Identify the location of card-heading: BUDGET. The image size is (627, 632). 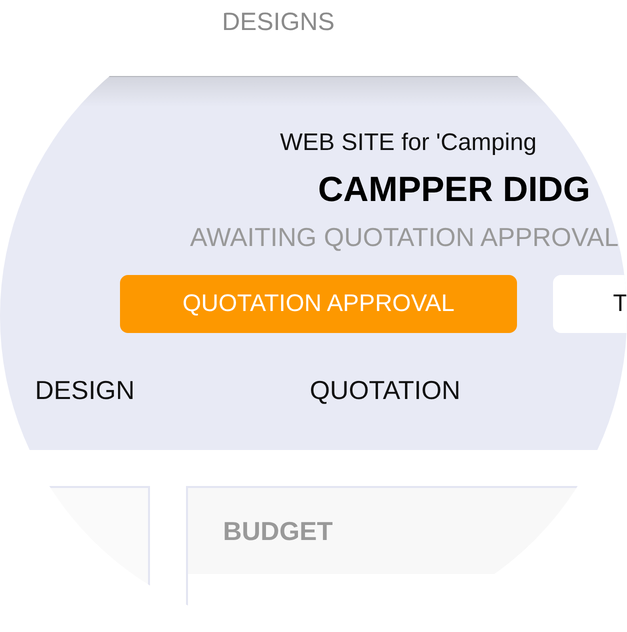
(278, 531).